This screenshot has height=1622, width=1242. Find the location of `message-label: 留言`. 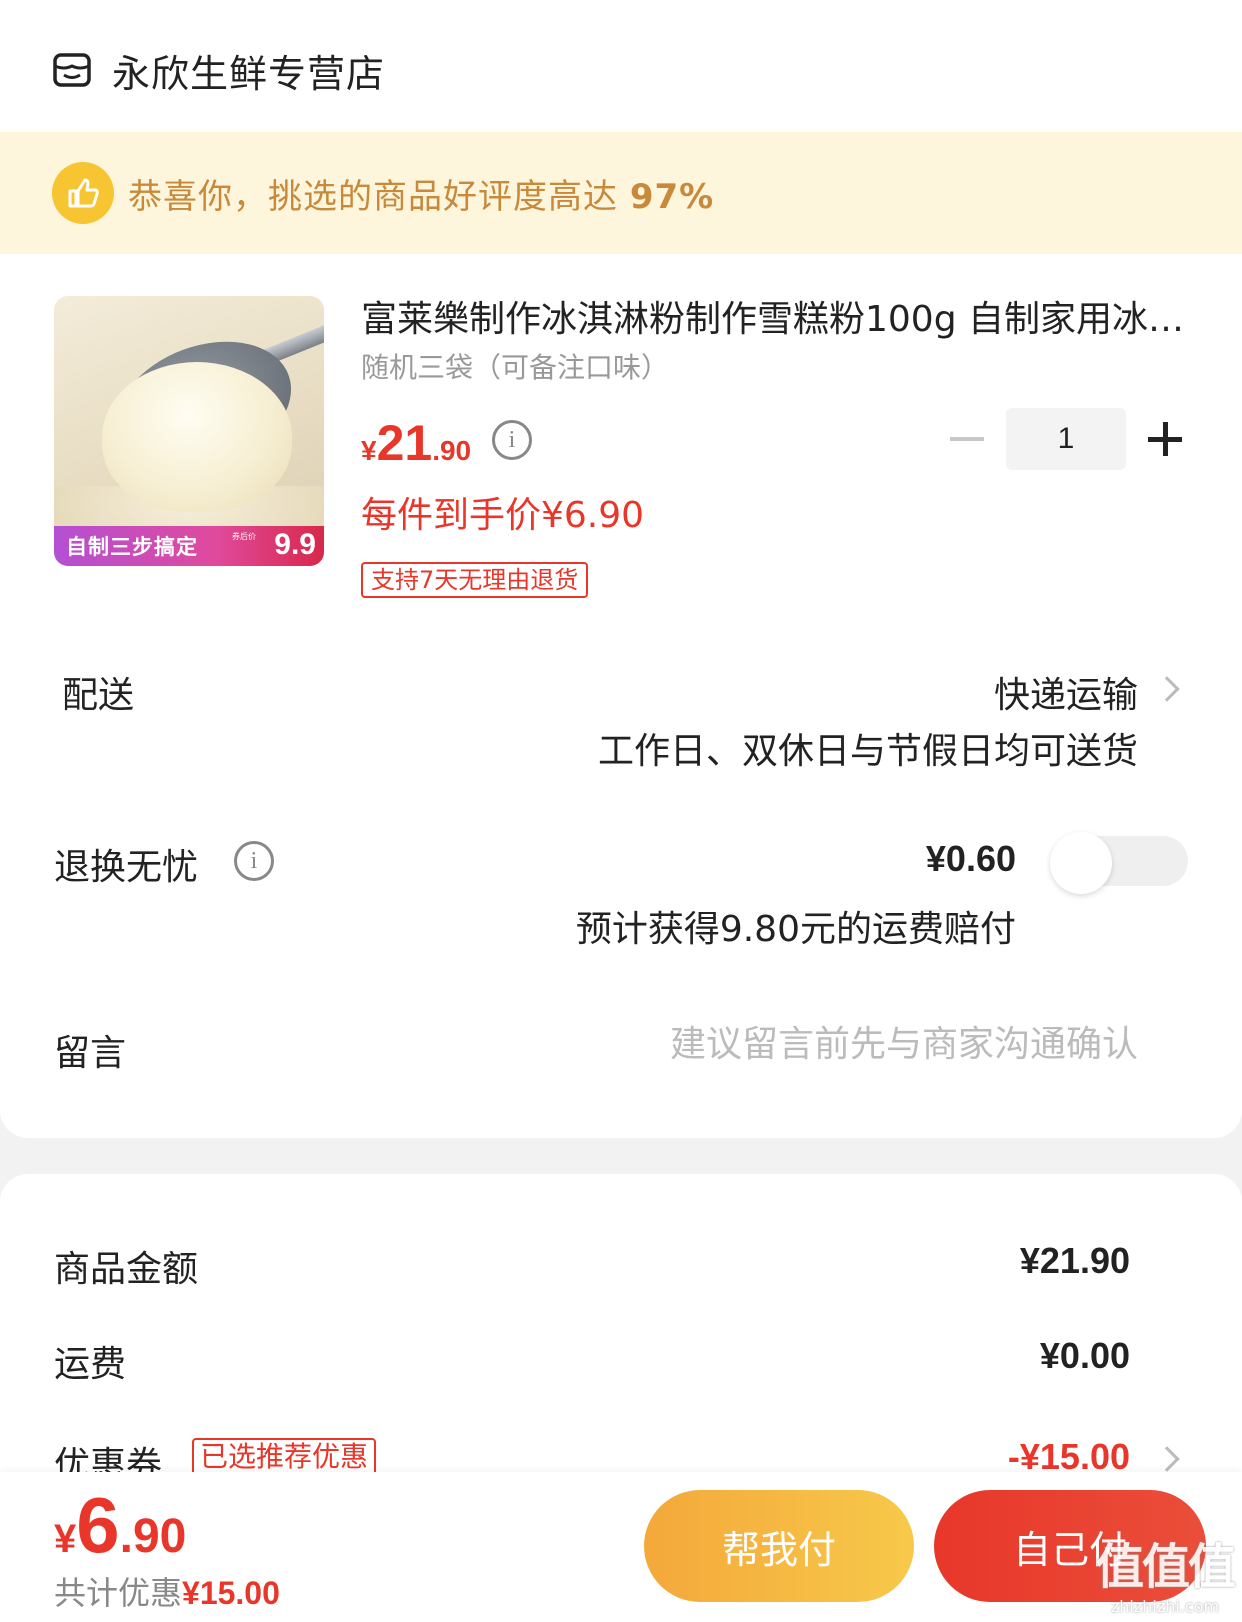

message-label: 留言 is located at coordinates (90, 1053).